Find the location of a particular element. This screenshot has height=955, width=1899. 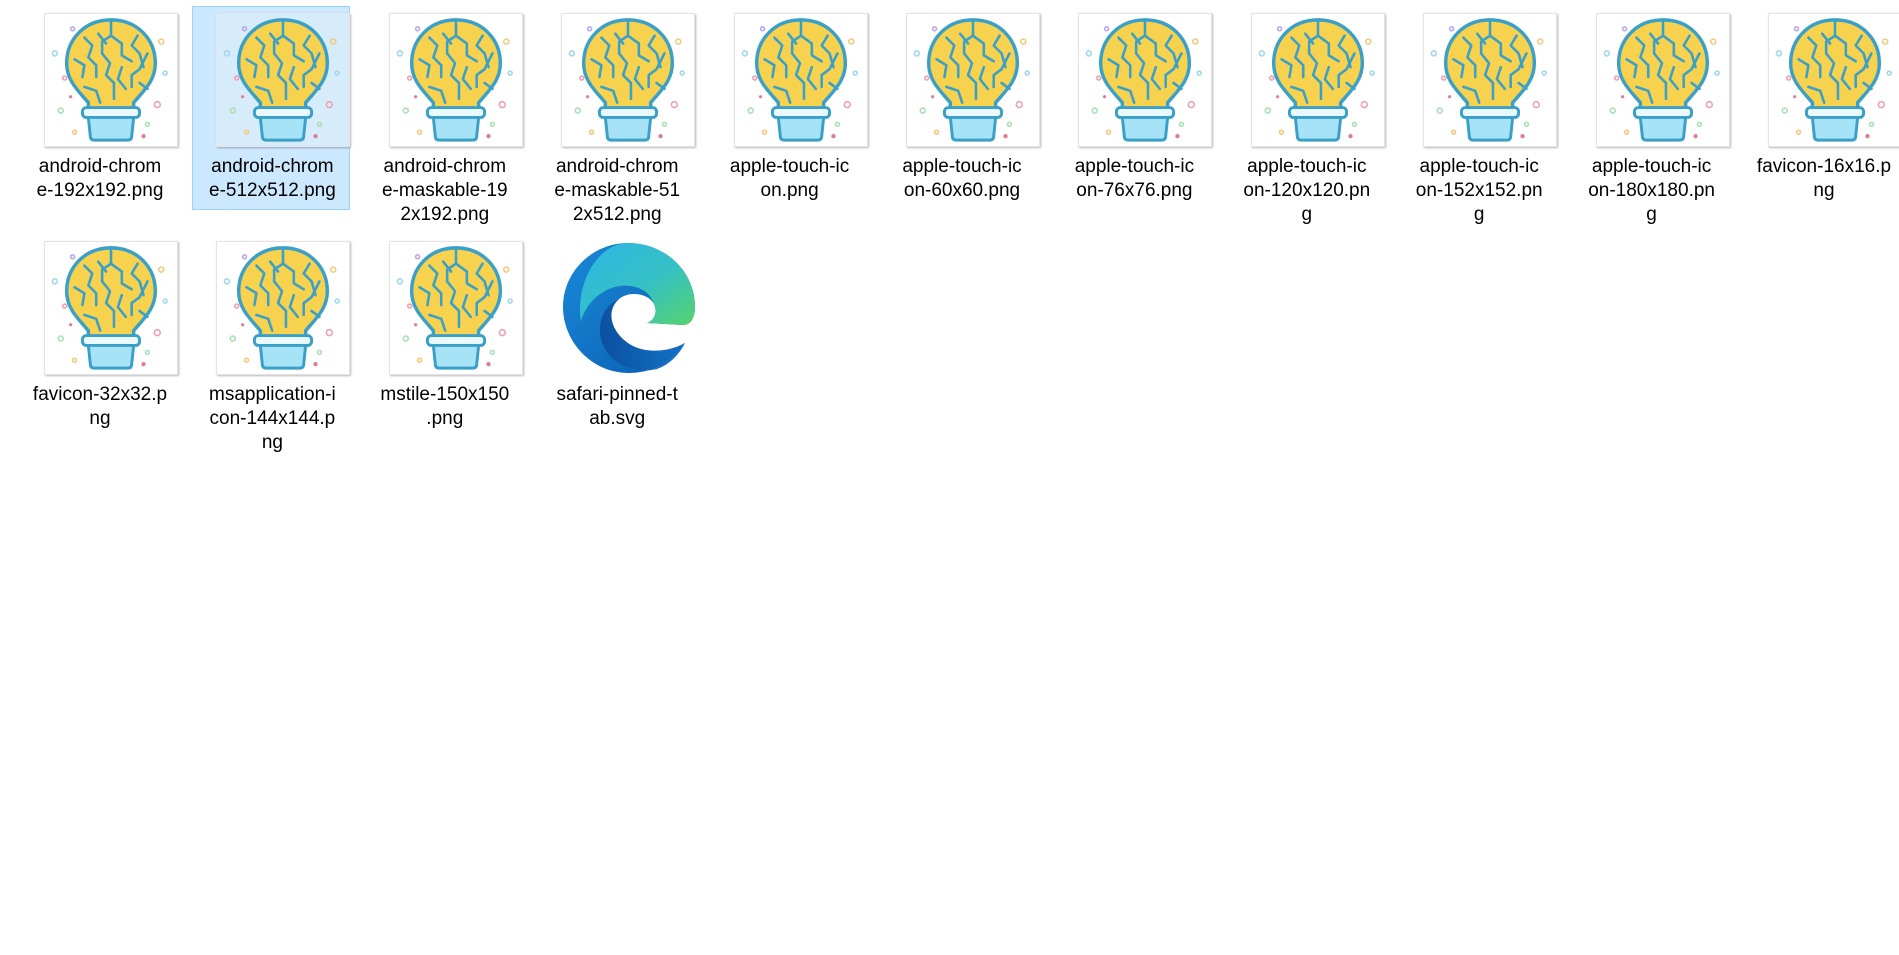

file-name-label: apple-touch-ic on-60x60.png is located at coordinates (962, 178).